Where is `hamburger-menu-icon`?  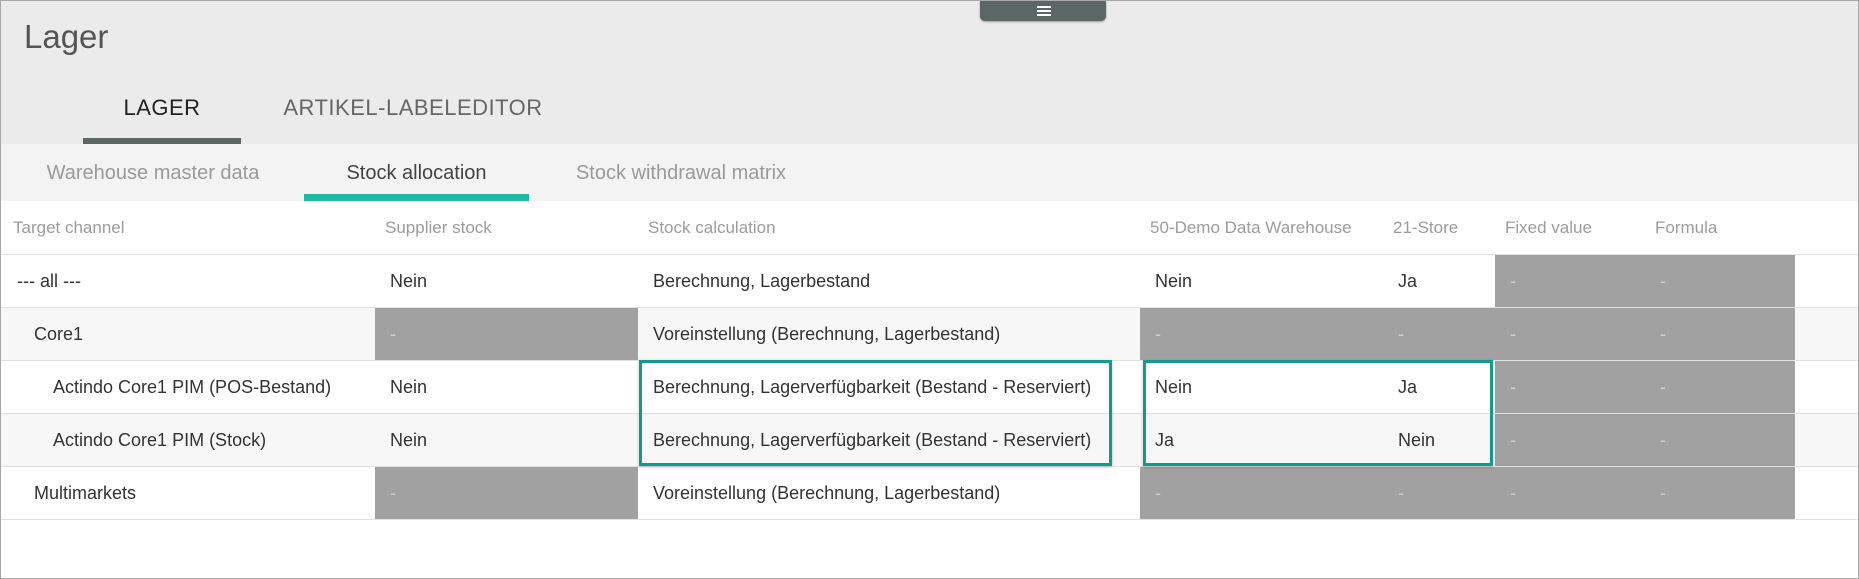 hamburger-menu-icon is located at coordinates (1043, 11).